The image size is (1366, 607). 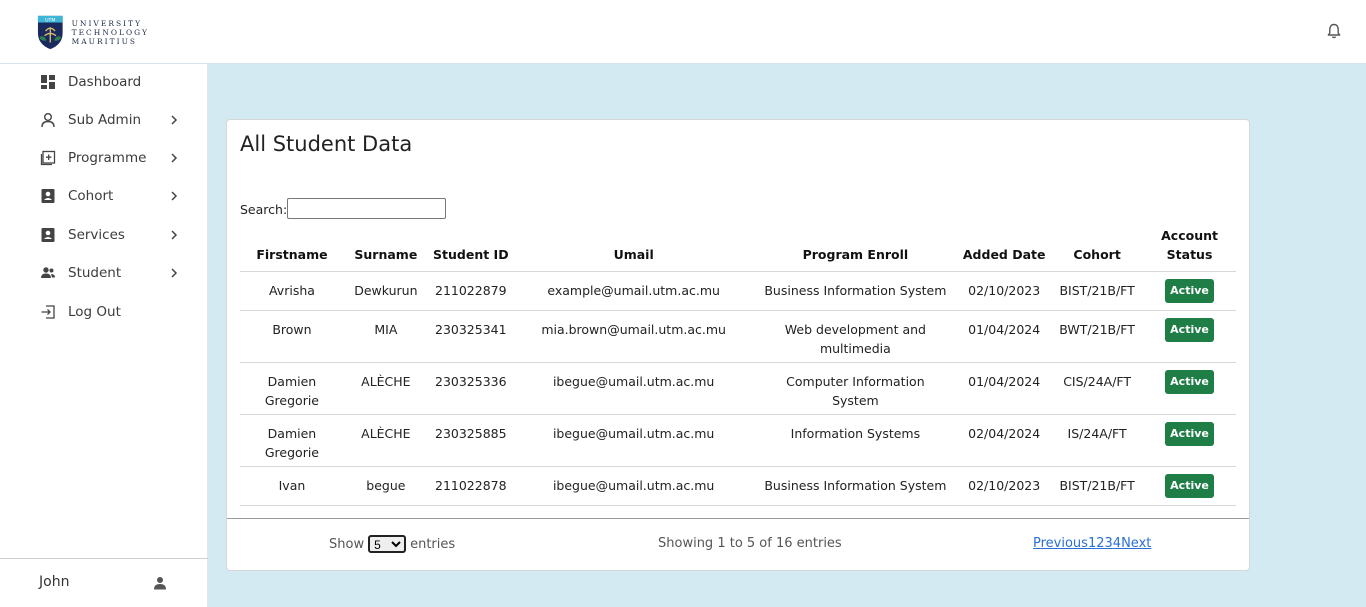 I want to click on sidebar-item-label: Programme, so click(x=107, y=158).